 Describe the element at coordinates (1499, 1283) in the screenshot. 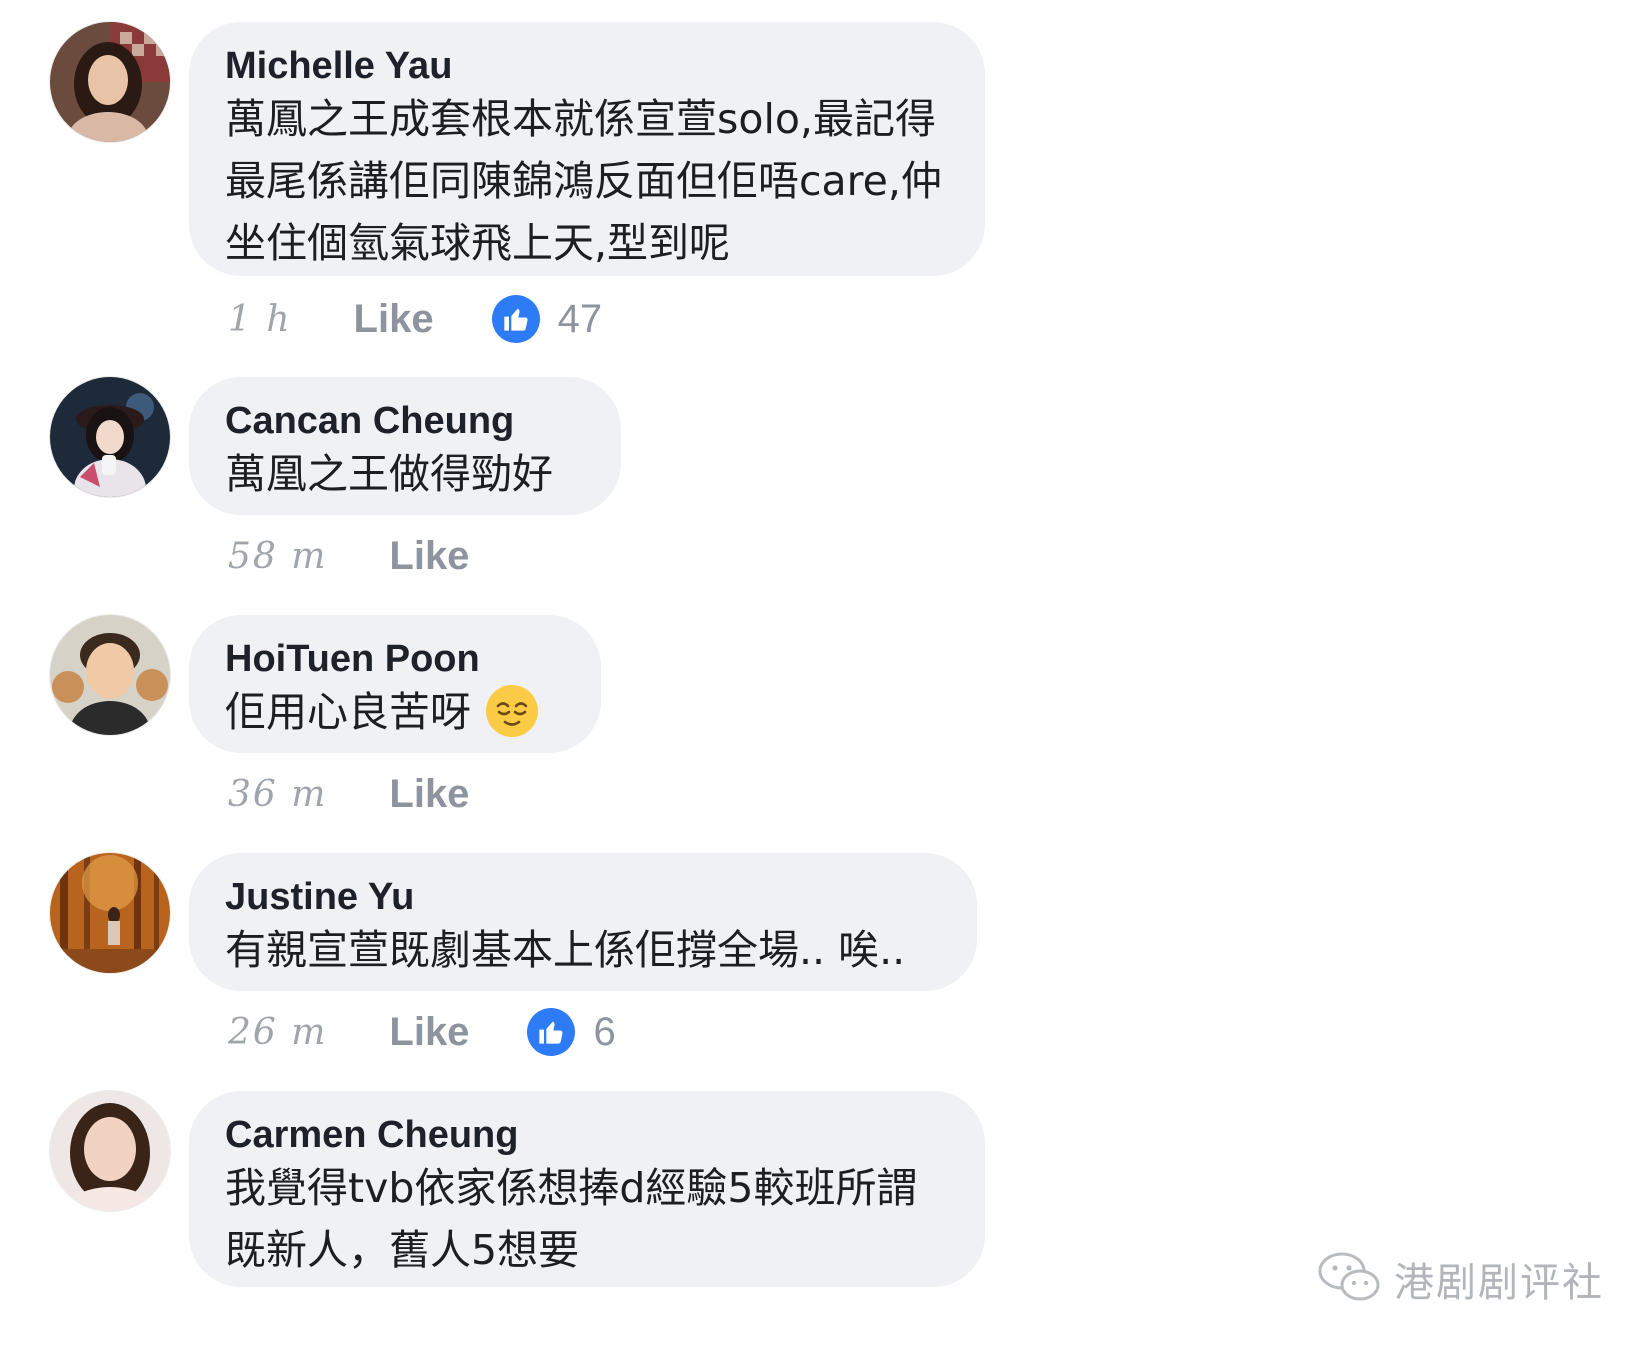

I see `watermark-text: 港剧剧评社` at that location.